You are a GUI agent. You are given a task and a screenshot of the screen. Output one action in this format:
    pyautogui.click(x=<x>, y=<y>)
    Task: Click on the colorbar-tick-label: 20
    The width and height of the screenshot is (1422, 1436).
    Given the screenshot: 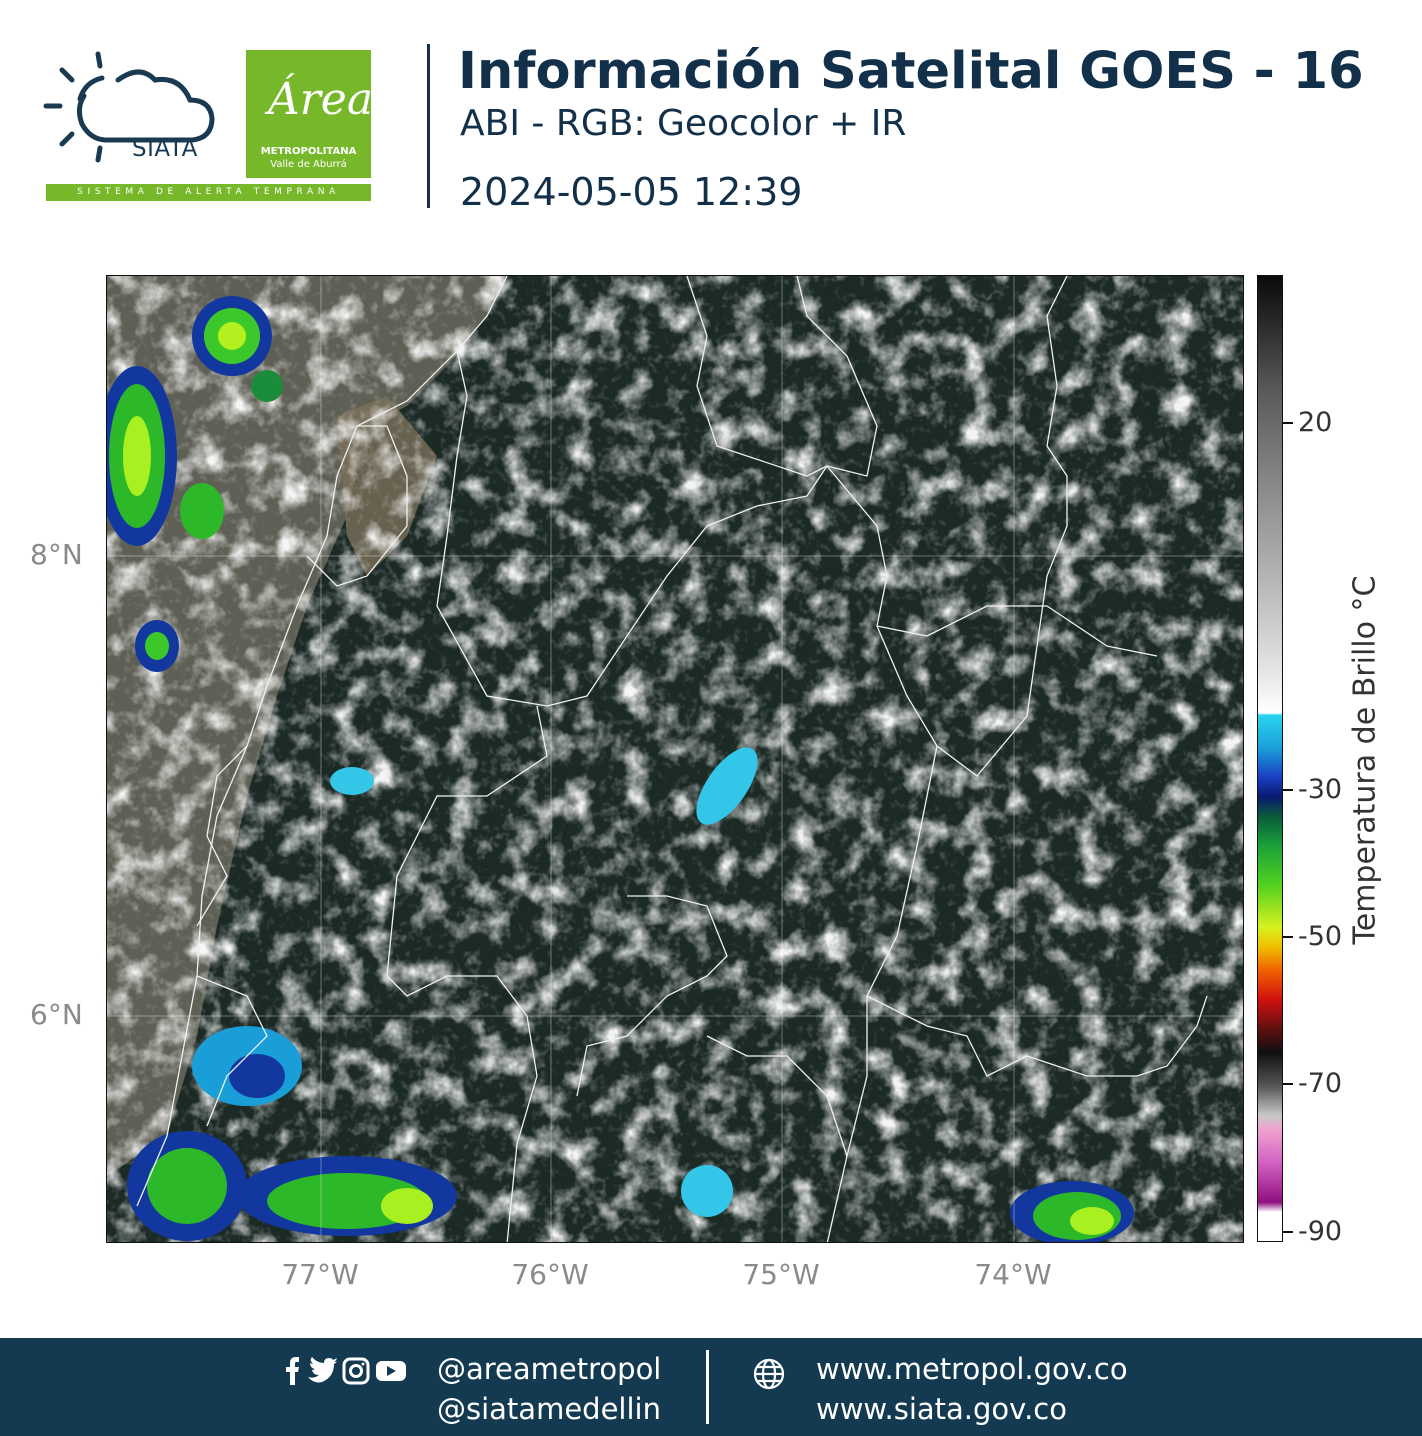 What is the action you would take?
    pyautogui.click(x=1315, y=422)
    